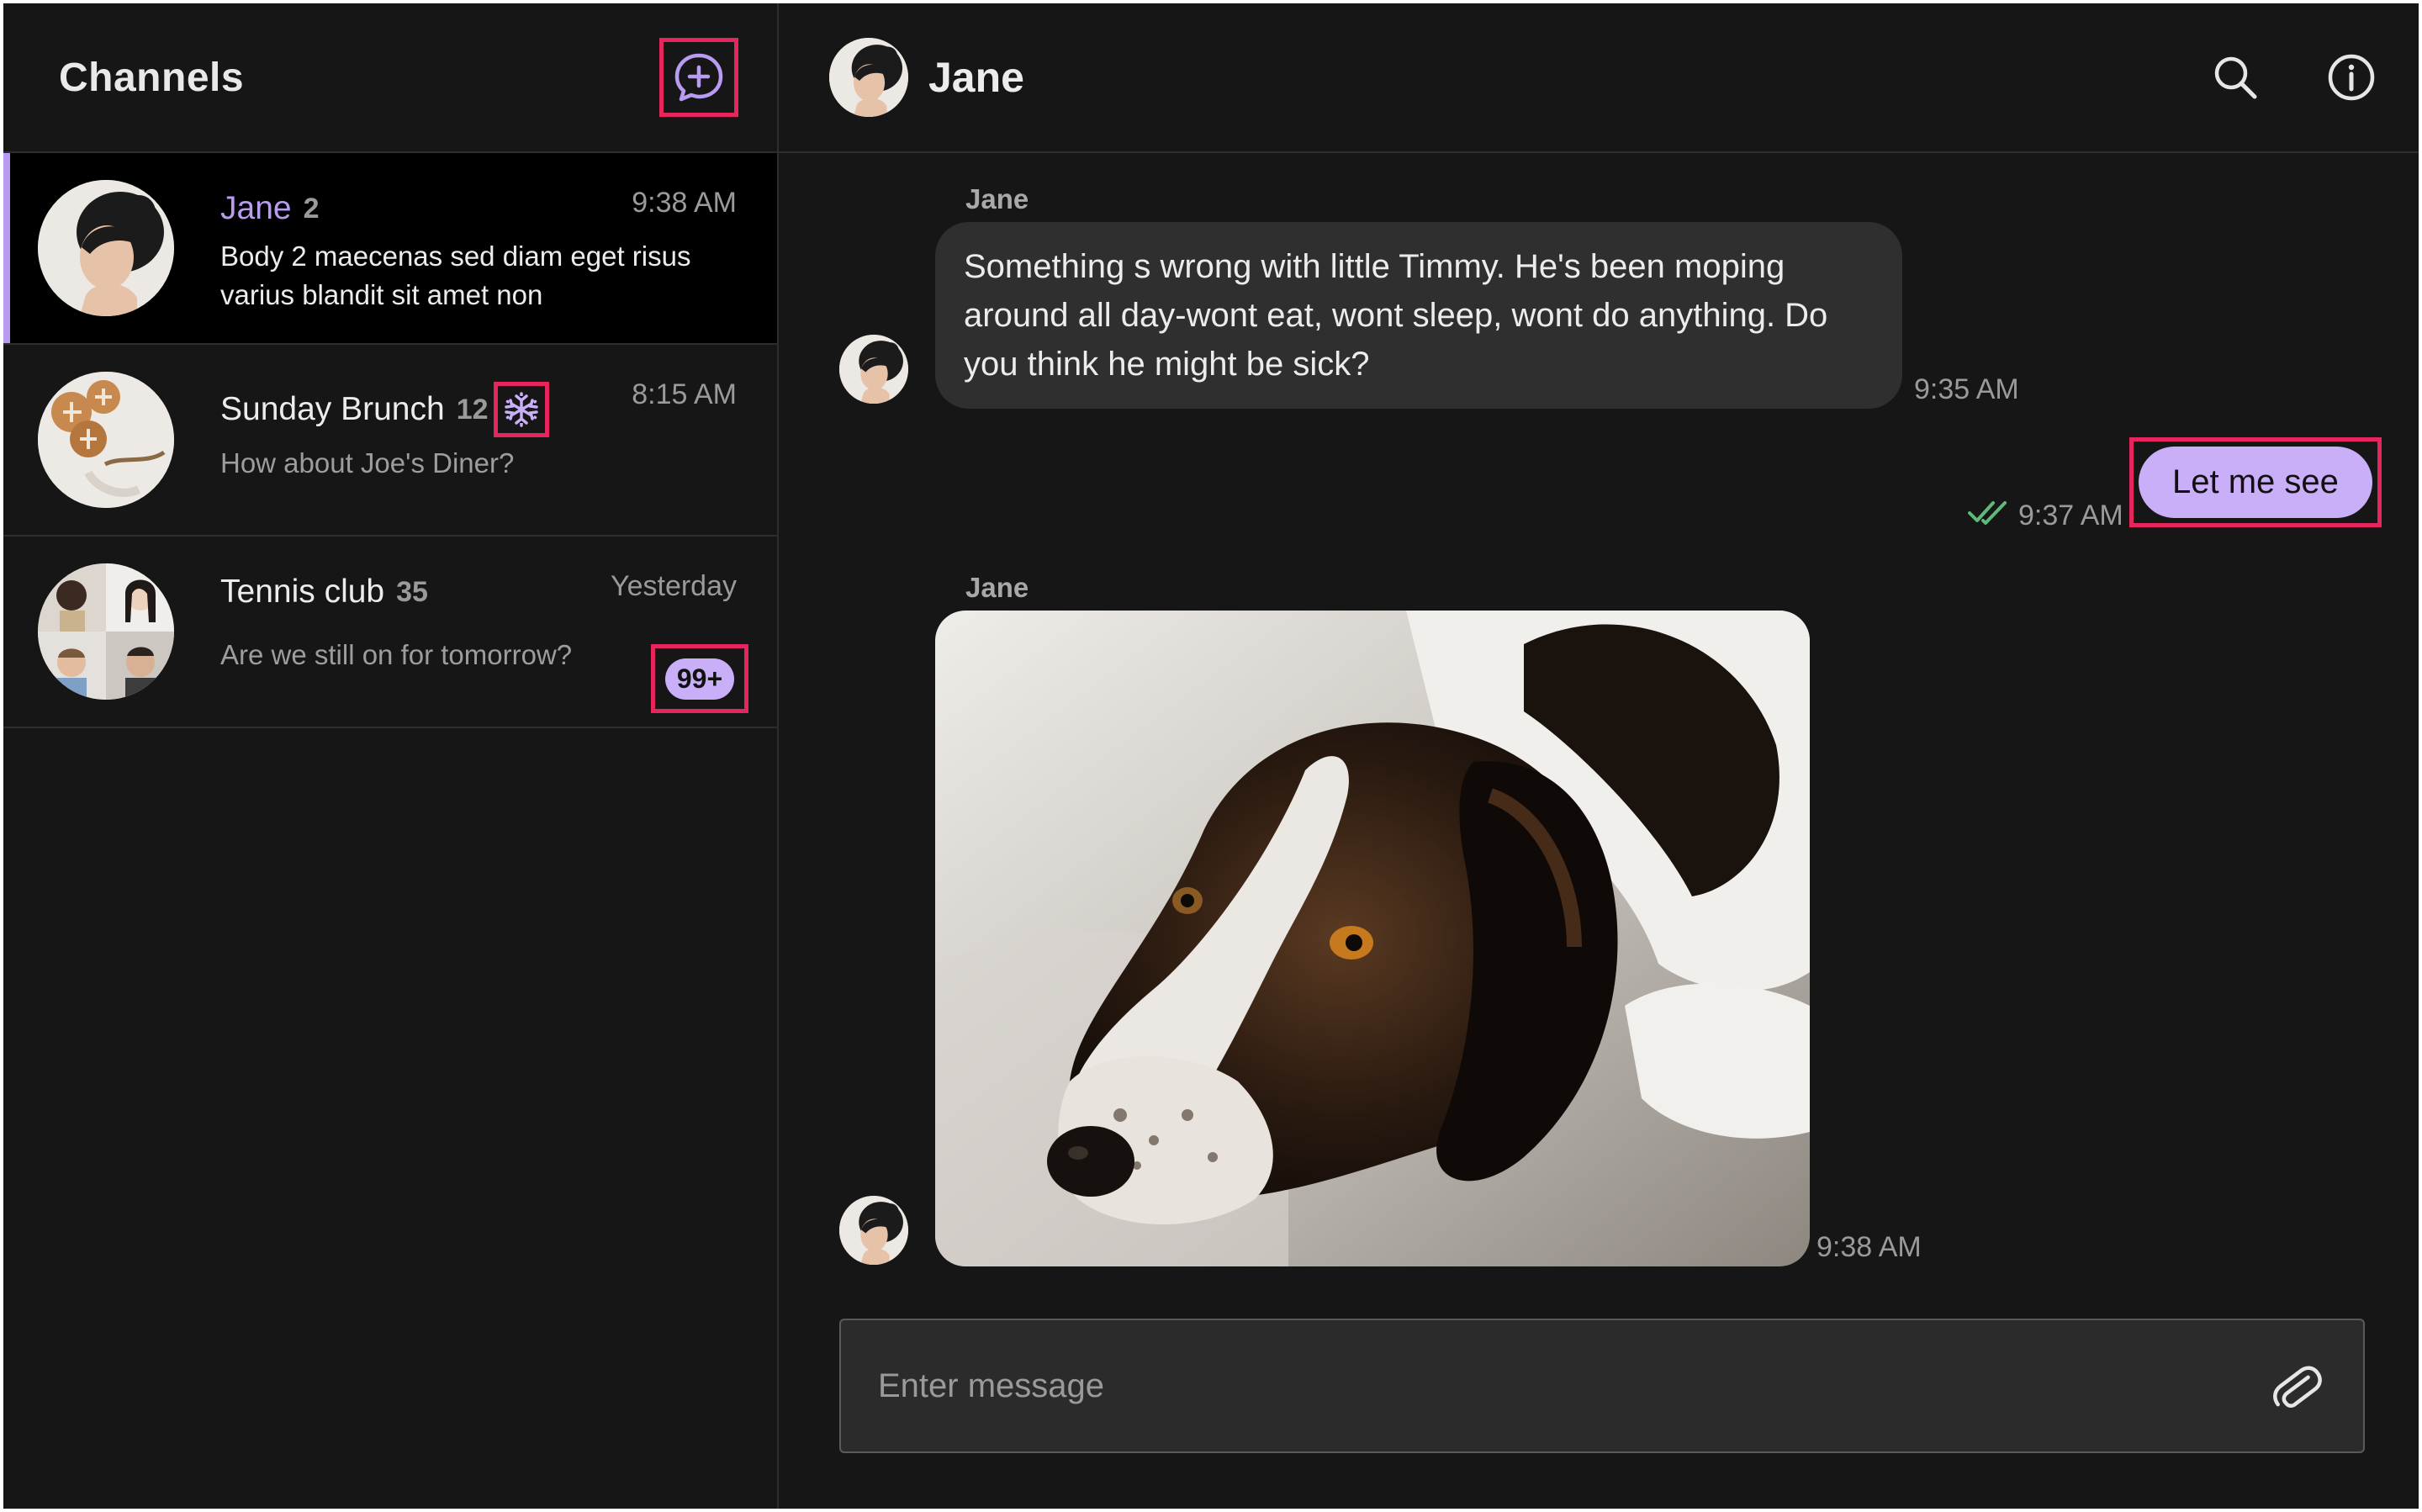  I want to click on chat-plus-icon, so click(698, 77).